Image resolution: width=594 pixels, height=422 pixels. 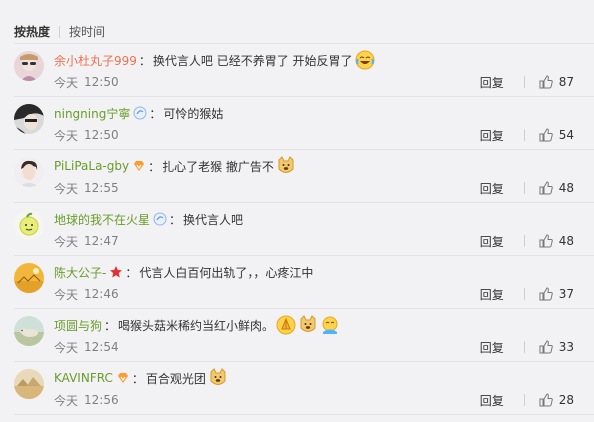 I want to click on username: ningning宁寧, so click(x=92, y=113).